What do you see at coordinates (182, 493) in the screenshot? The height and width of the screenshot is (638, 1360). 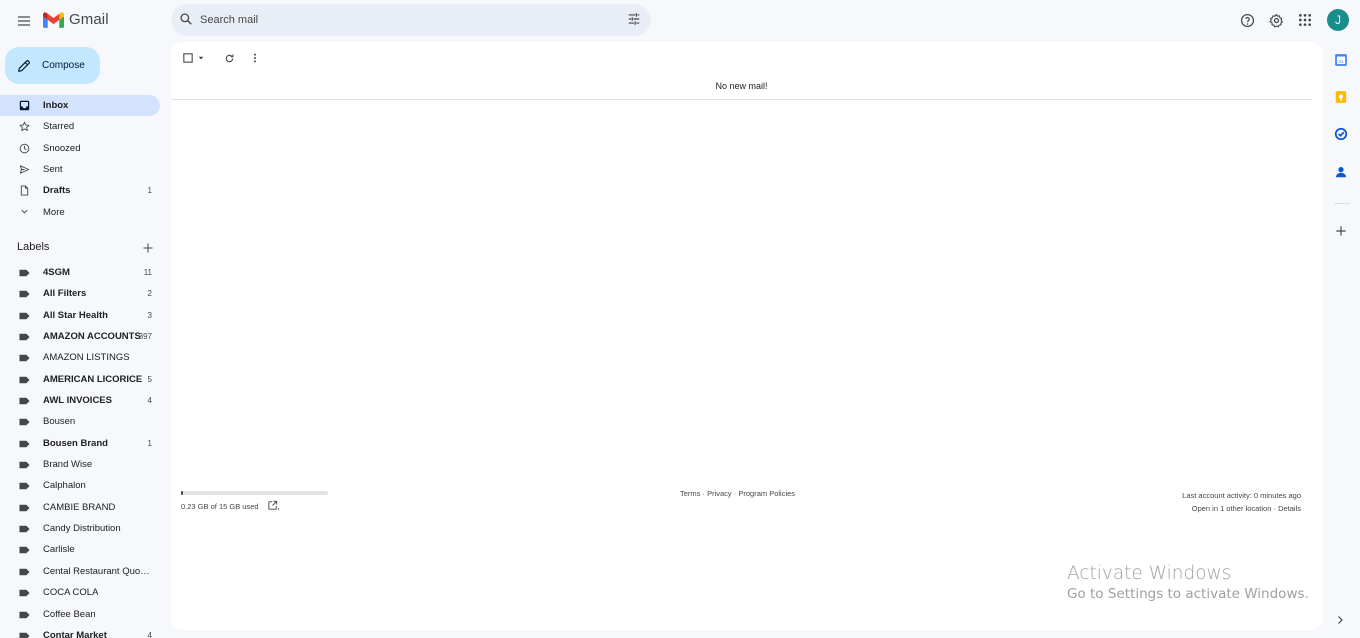 I see `storage-progress-fill` at bounding box center [182, 493].